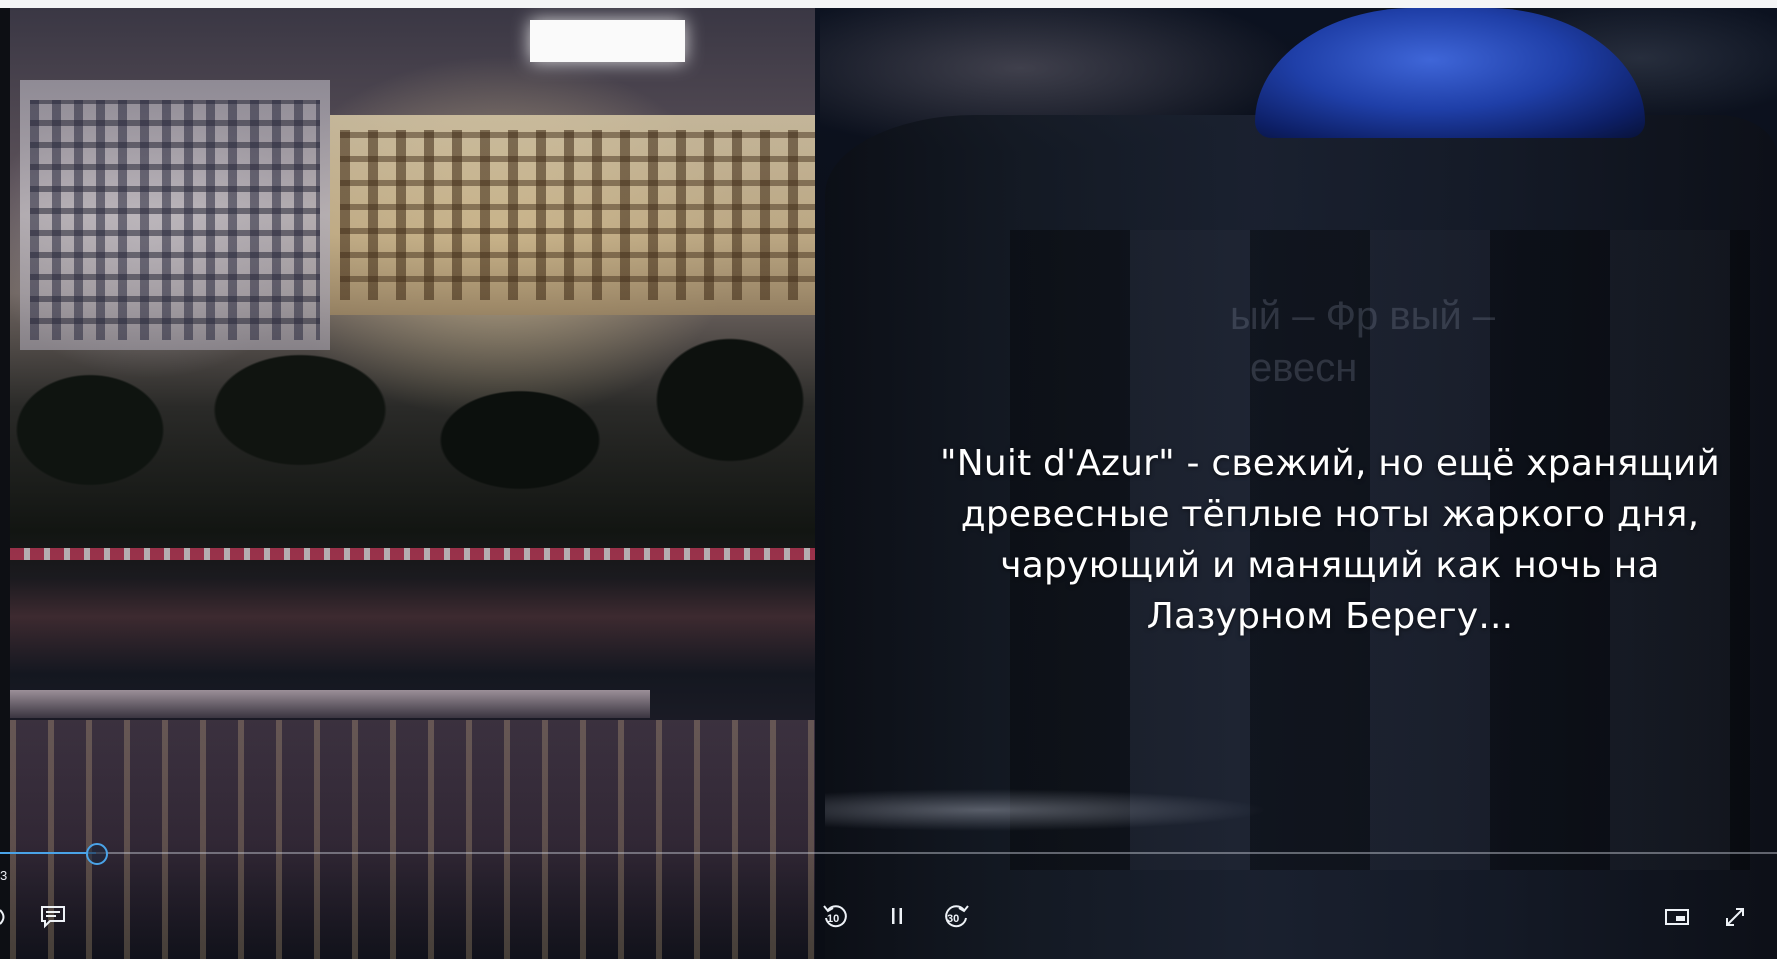 This screenshot has width=1777, height=959. What do you see at coordinates (48, 853) in the screenshot?
I see `seek-progress` at bounding box center [48, 853].